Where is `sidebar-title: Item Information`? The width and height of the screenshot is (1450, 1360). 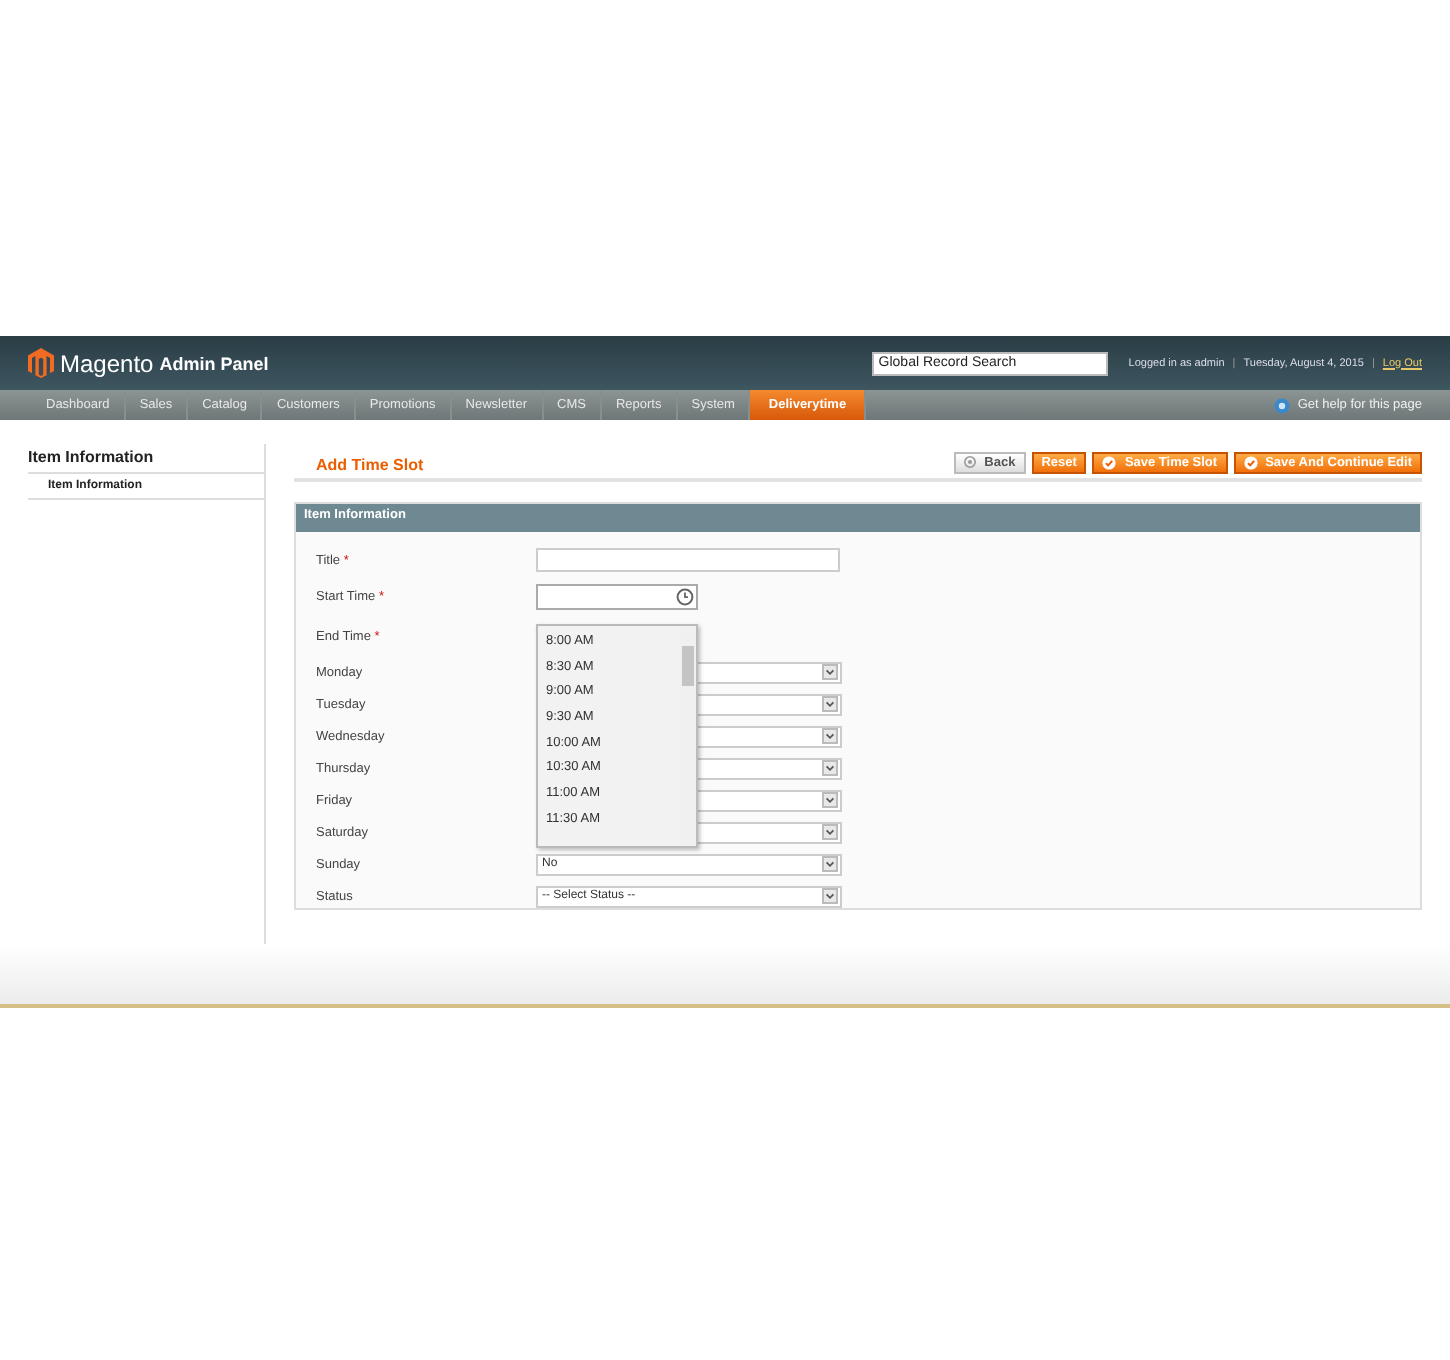 sidebar-title: Item Information is located at coordinates (146, 459).